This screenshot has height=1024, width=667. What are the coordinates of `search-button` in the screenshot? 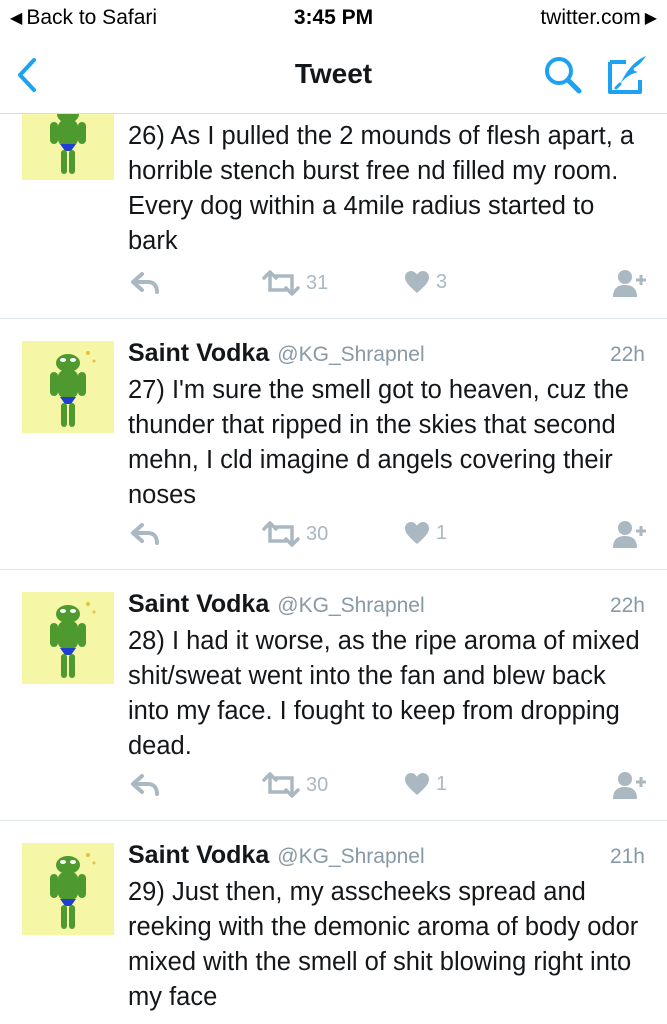 It's located at (563, 75).